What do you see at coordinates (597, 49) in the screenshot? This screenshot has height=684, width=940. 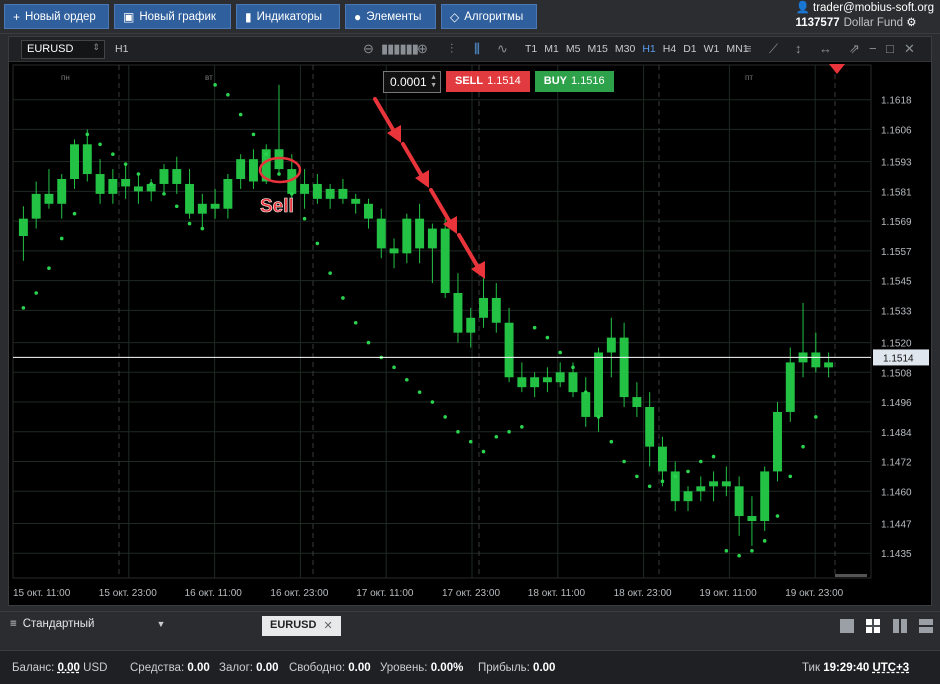 I see `tf-m15: M15` at bounding box center [597, 49].